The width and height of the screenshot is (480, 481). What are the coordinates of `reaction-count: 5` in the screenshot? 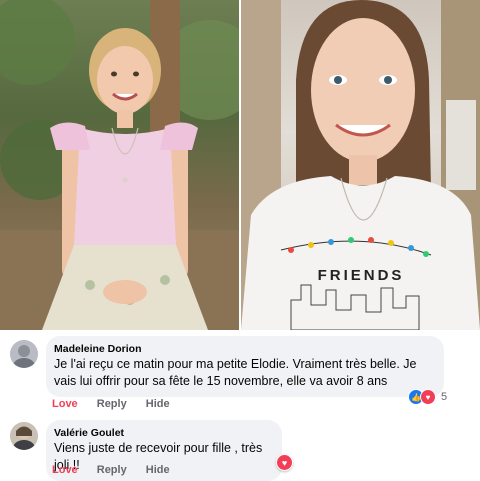 It's located at (444, 397).